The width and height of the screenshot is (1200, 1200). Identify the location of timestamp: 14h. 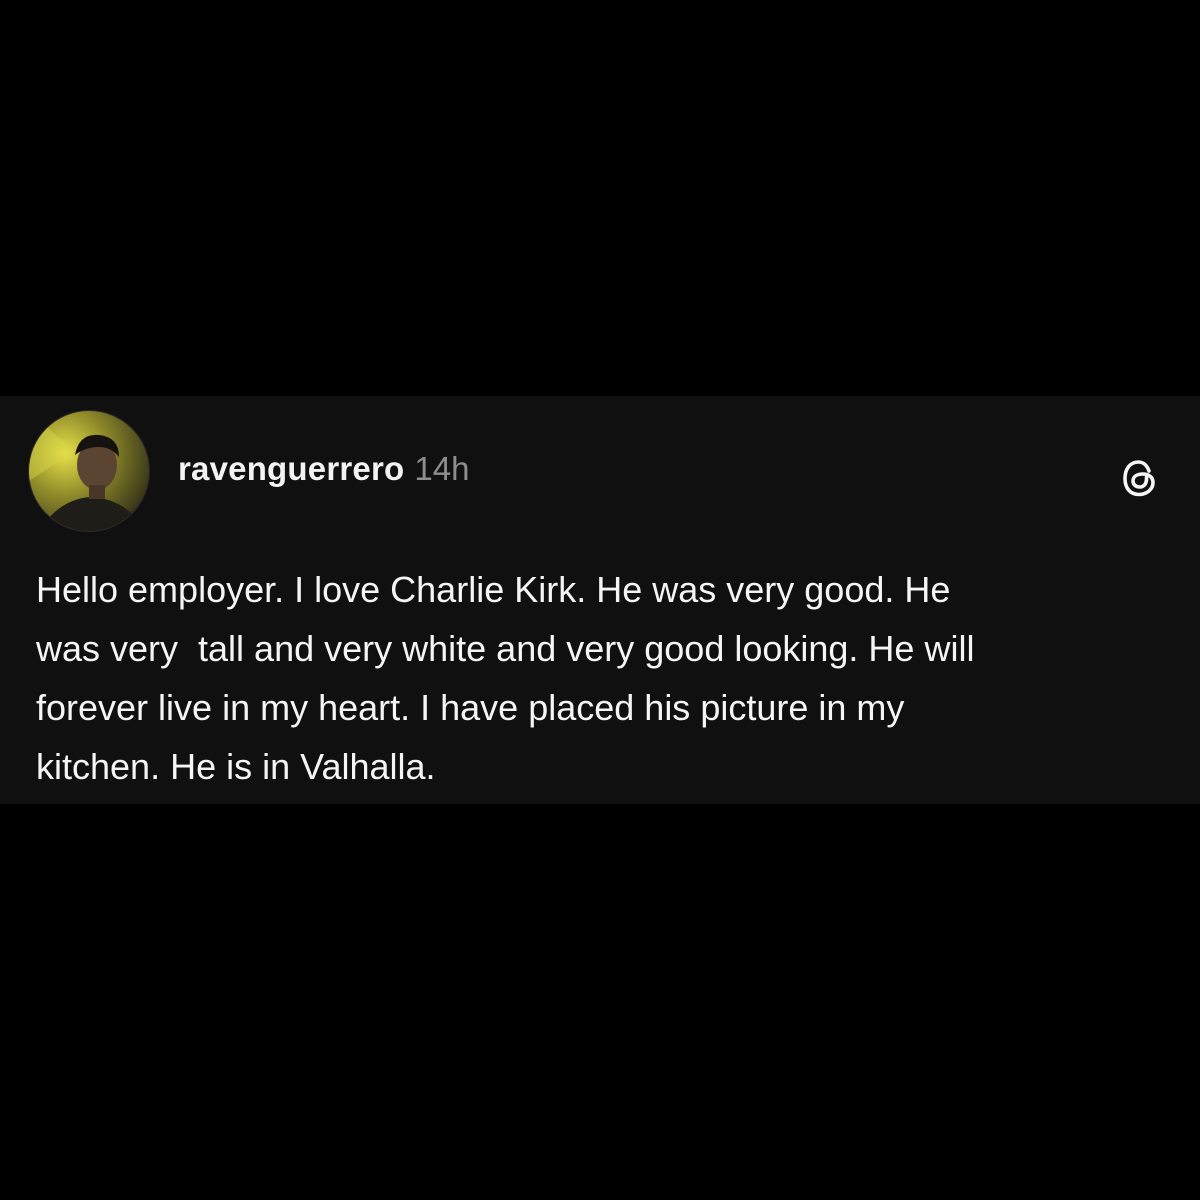
(442, 468).